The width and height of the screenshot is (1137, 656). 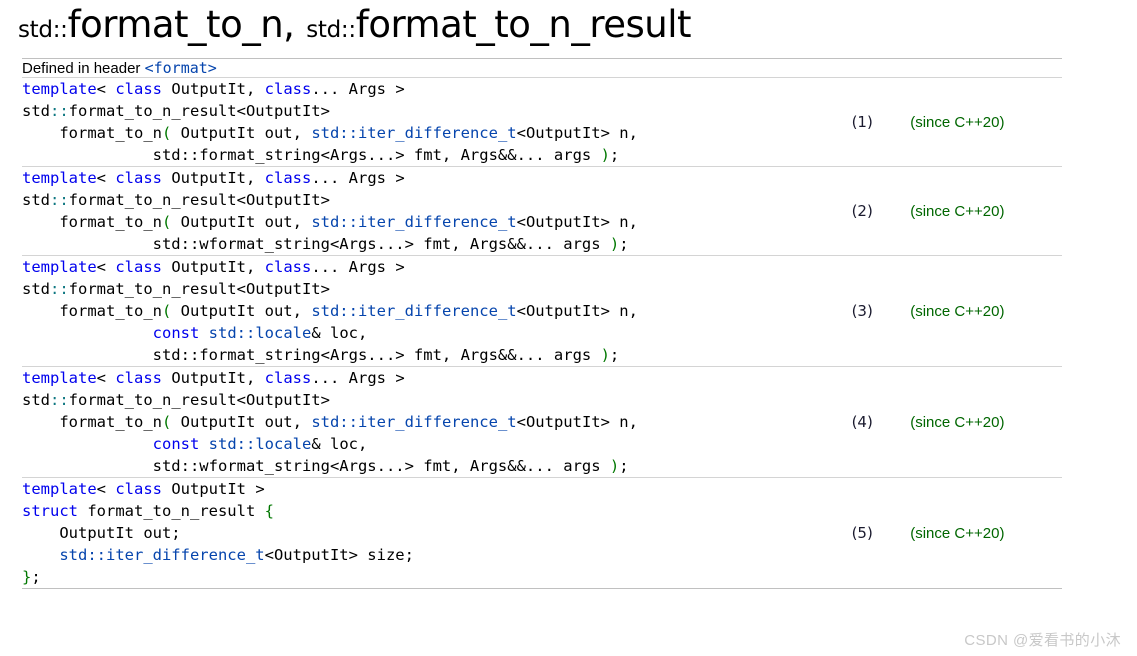 What do you see at coordinates (213, 489) in the screenshot?
I see `code-token: OutputIt >` at bounding box center [213, 489].